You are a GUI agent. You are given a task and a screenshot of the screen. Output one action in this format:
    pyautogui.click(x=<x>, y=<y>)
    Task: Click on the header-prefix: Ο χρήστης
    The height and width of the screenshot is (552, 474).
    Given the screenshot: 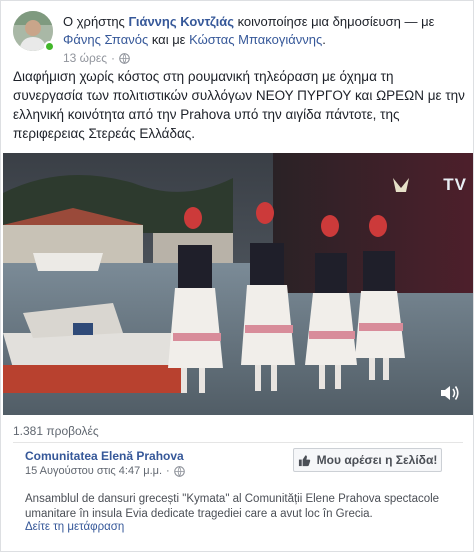 What is the action you would take?
    pyautogui.click(x=96, y=21)
    